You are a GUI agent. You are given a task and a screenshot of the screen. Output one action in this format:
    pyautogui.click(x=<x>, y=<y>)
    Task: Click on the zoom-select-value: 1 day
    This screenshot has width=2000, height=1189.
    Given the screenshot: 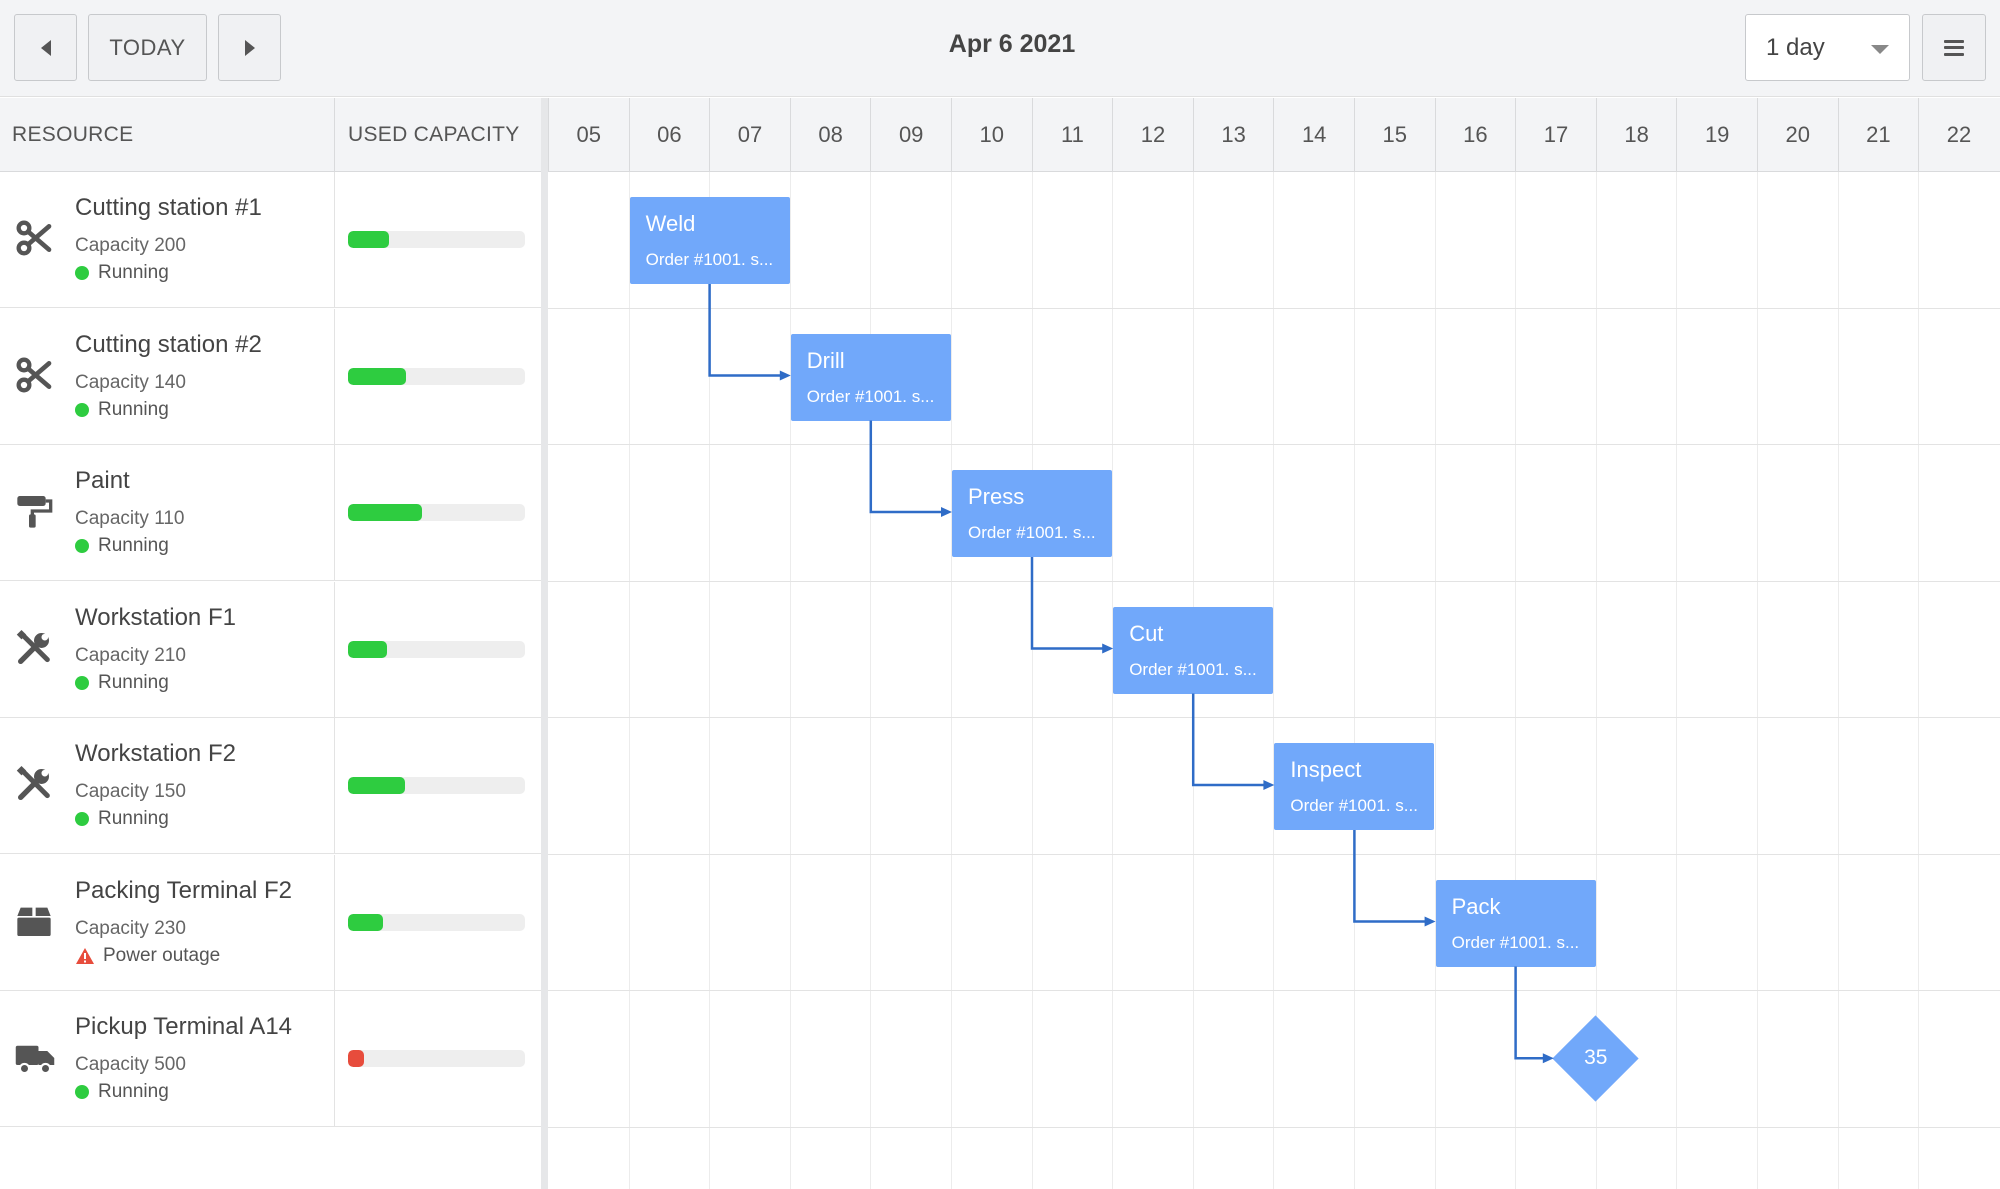 What is the action you would take?
    pyautogui.click(x=1795, y=47)
    